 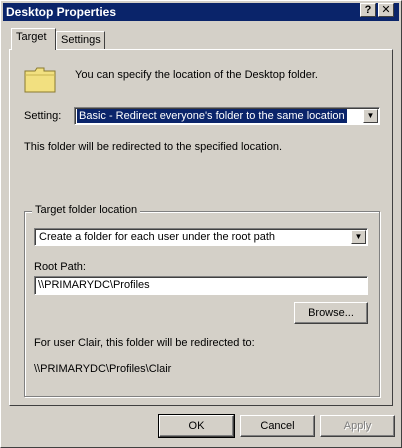 What do you see at coordinates (60, 267) in the screenshot?
I see `root-path-label: Root Path:` at bounding box center [60, 267].